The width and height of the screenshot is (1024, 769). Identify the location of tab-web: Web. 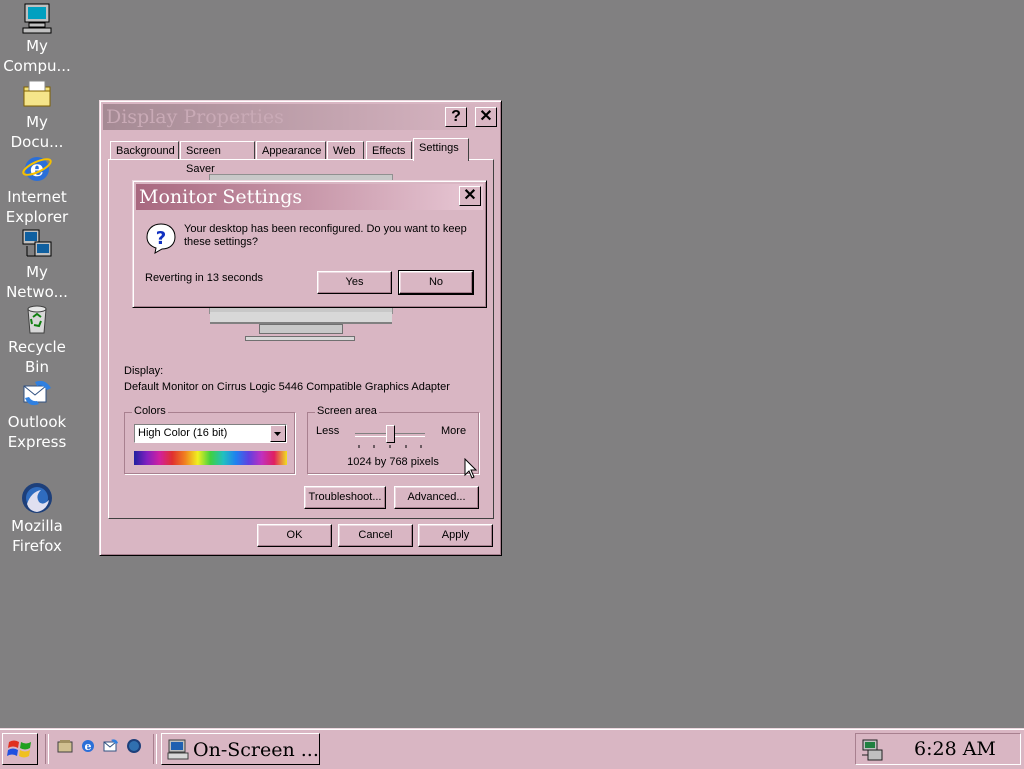
(345, 150).